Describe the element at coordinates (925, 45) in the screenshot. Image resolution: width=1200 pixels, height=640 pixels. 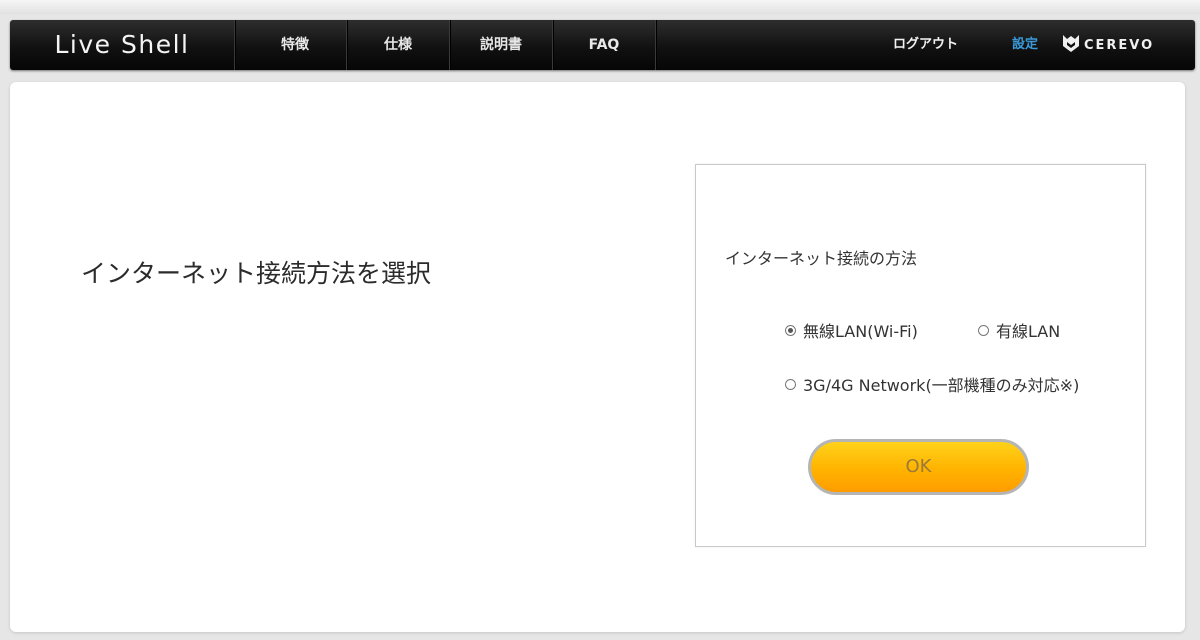
I see `logout-link: ログアウト` at that location.